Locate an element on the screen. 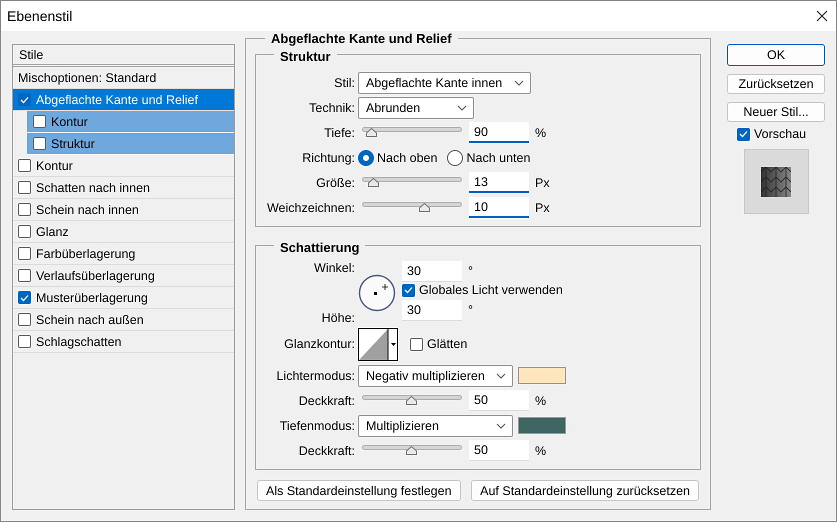  anti-alias-checkbox: Glätten is located at coordinates (439, 344).